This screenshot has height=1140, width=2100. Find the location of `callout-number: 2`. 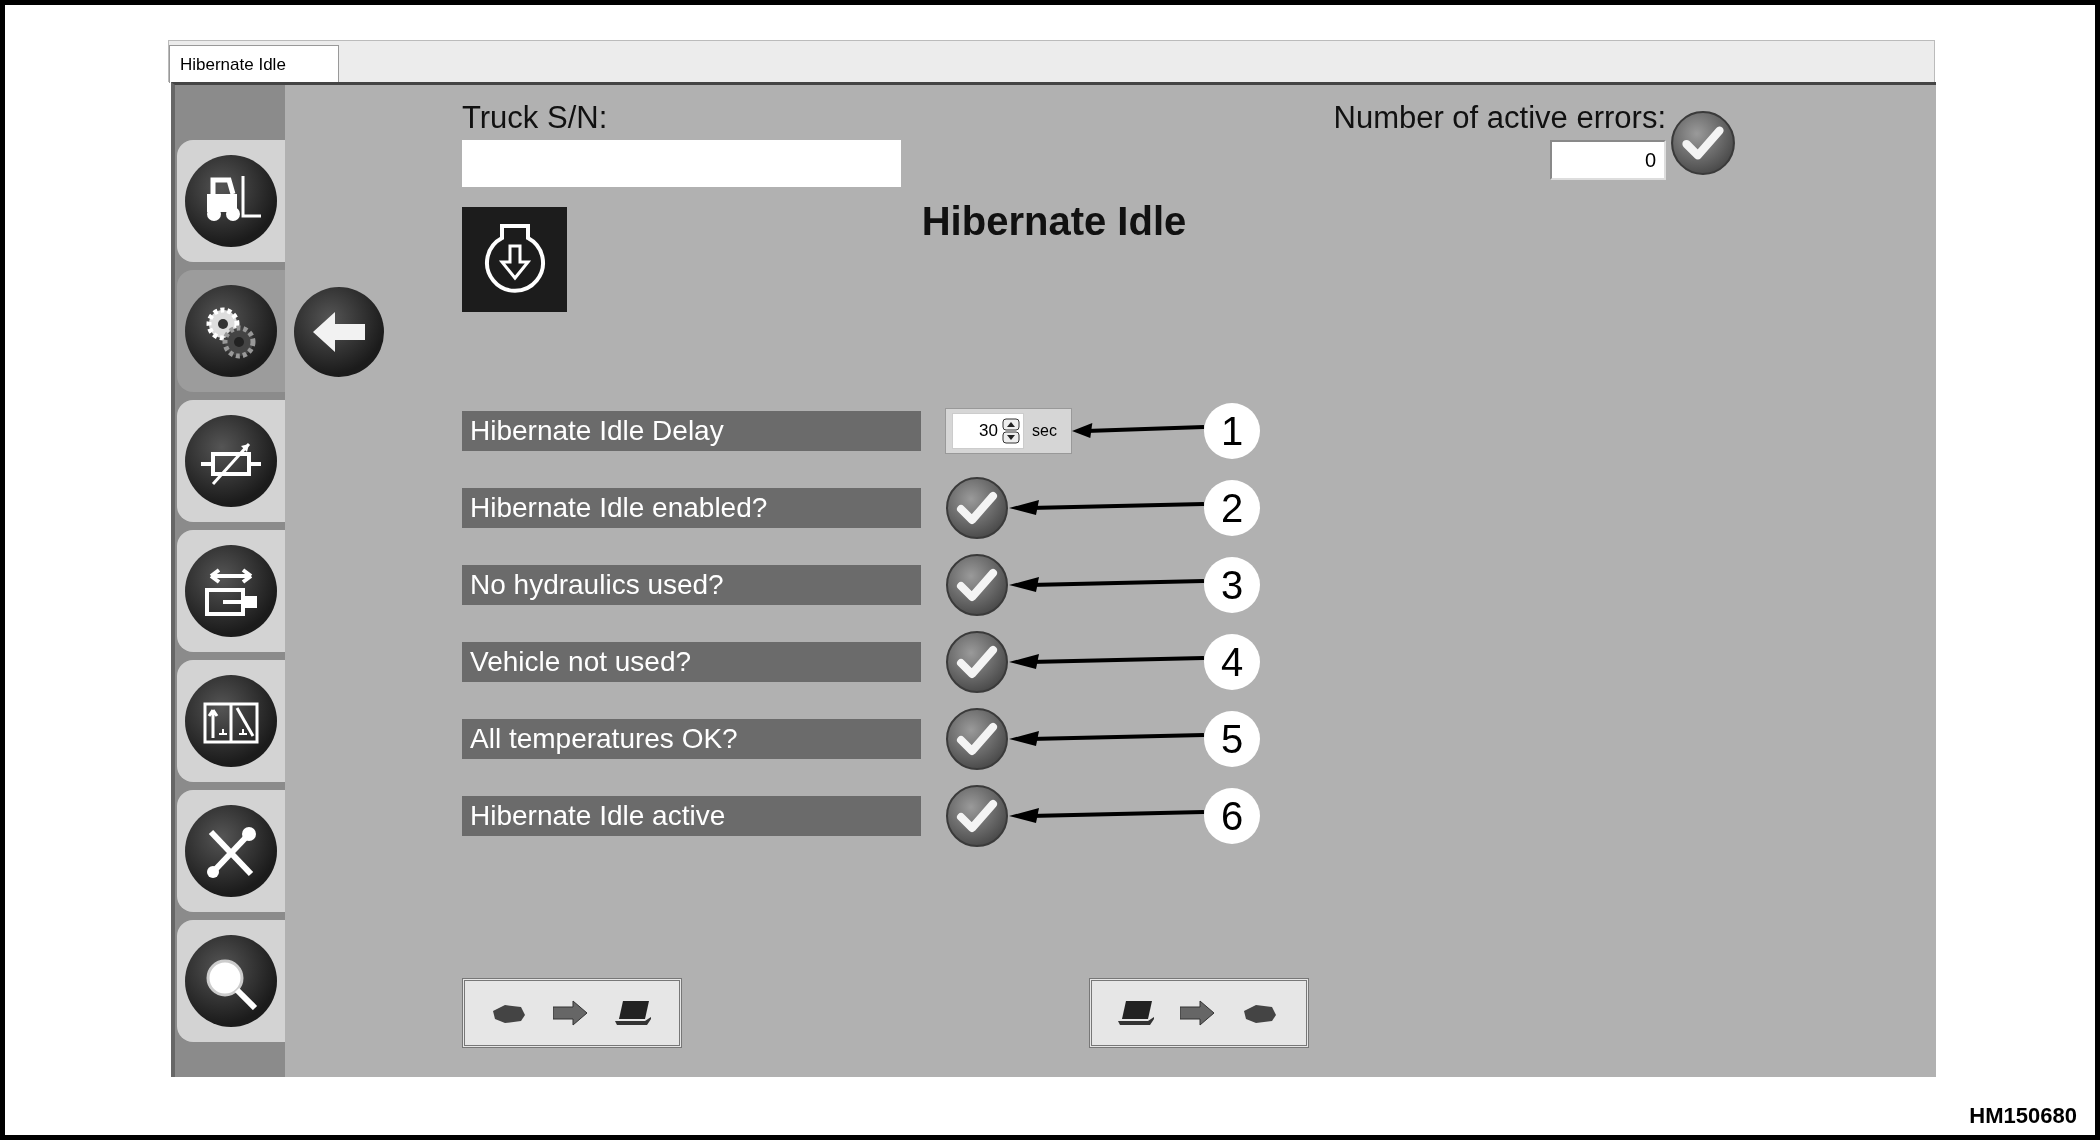

callout-number: 2 is located at coordinates (1232, 508).